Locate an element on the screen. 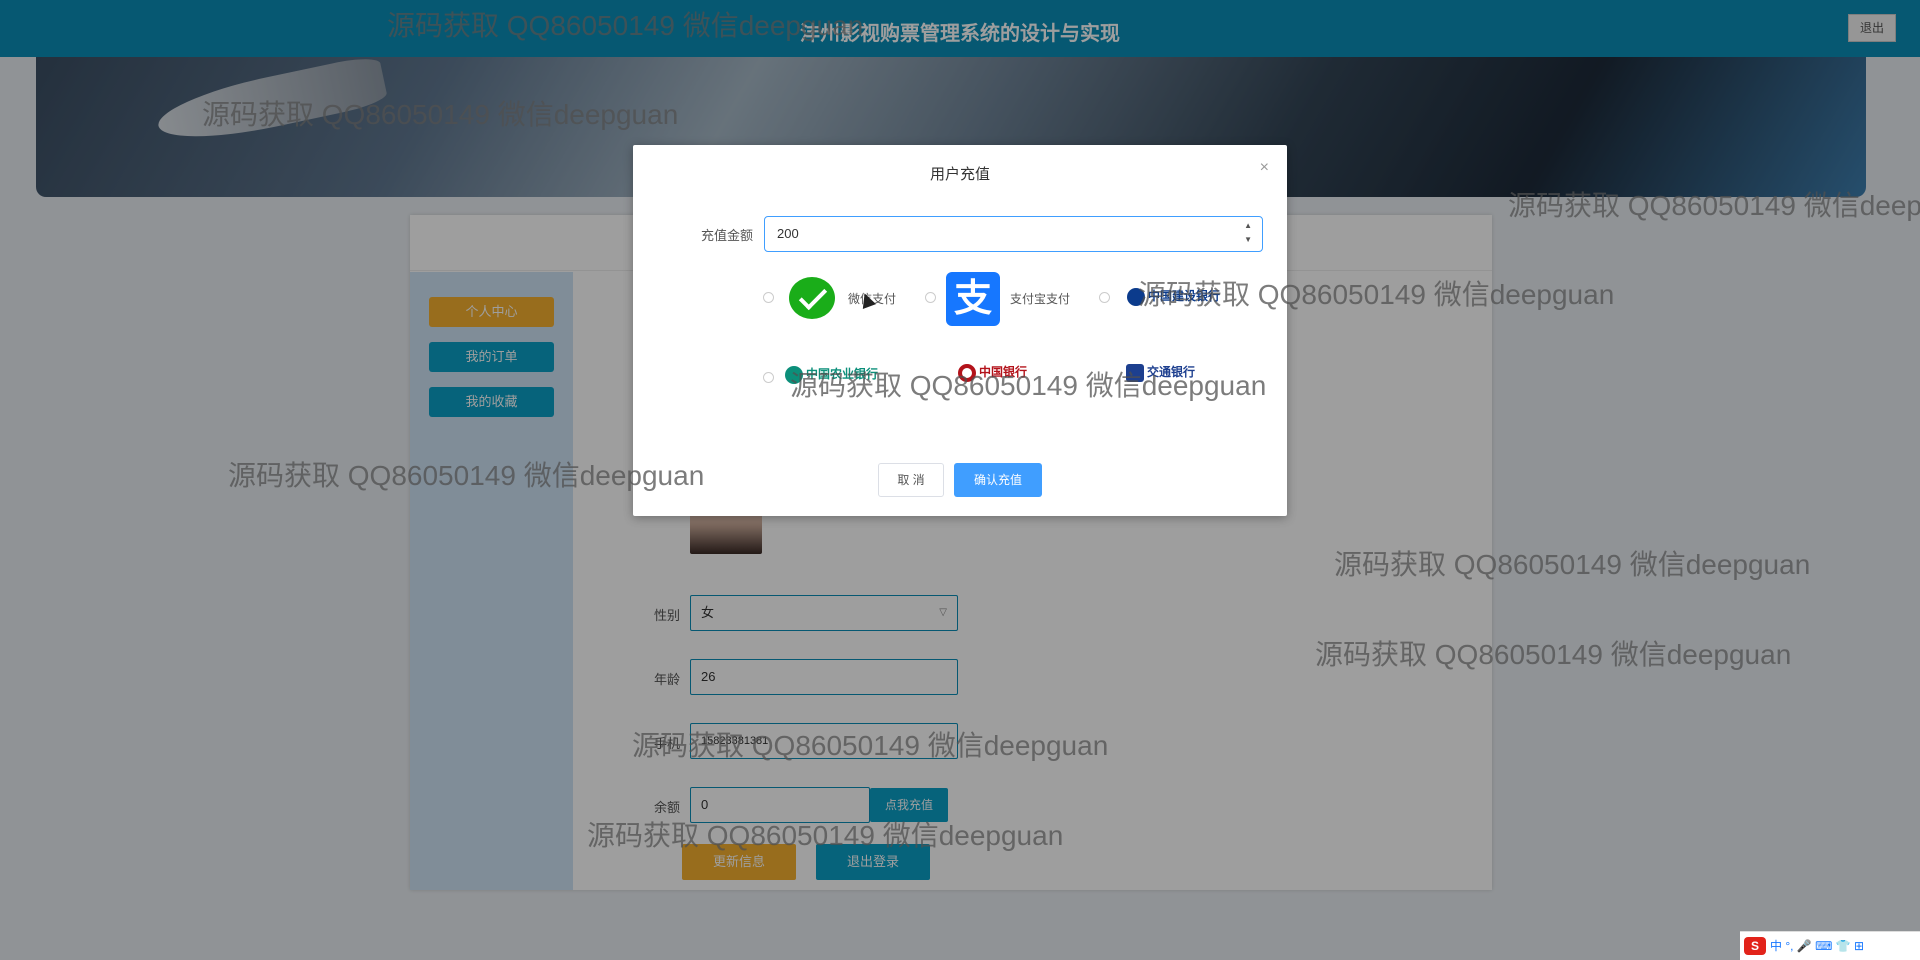 This screenshot has height=960, width=1920. radio-abc is located at coordinates (768, 377).